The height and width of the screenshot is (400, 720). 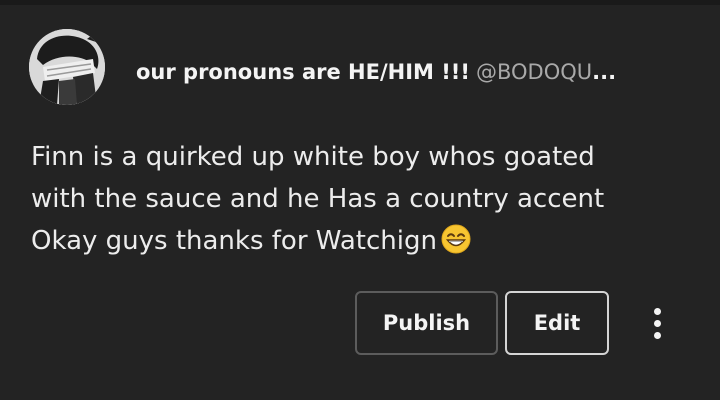 I want to click on more-options-button, so click(x=657, y=323).